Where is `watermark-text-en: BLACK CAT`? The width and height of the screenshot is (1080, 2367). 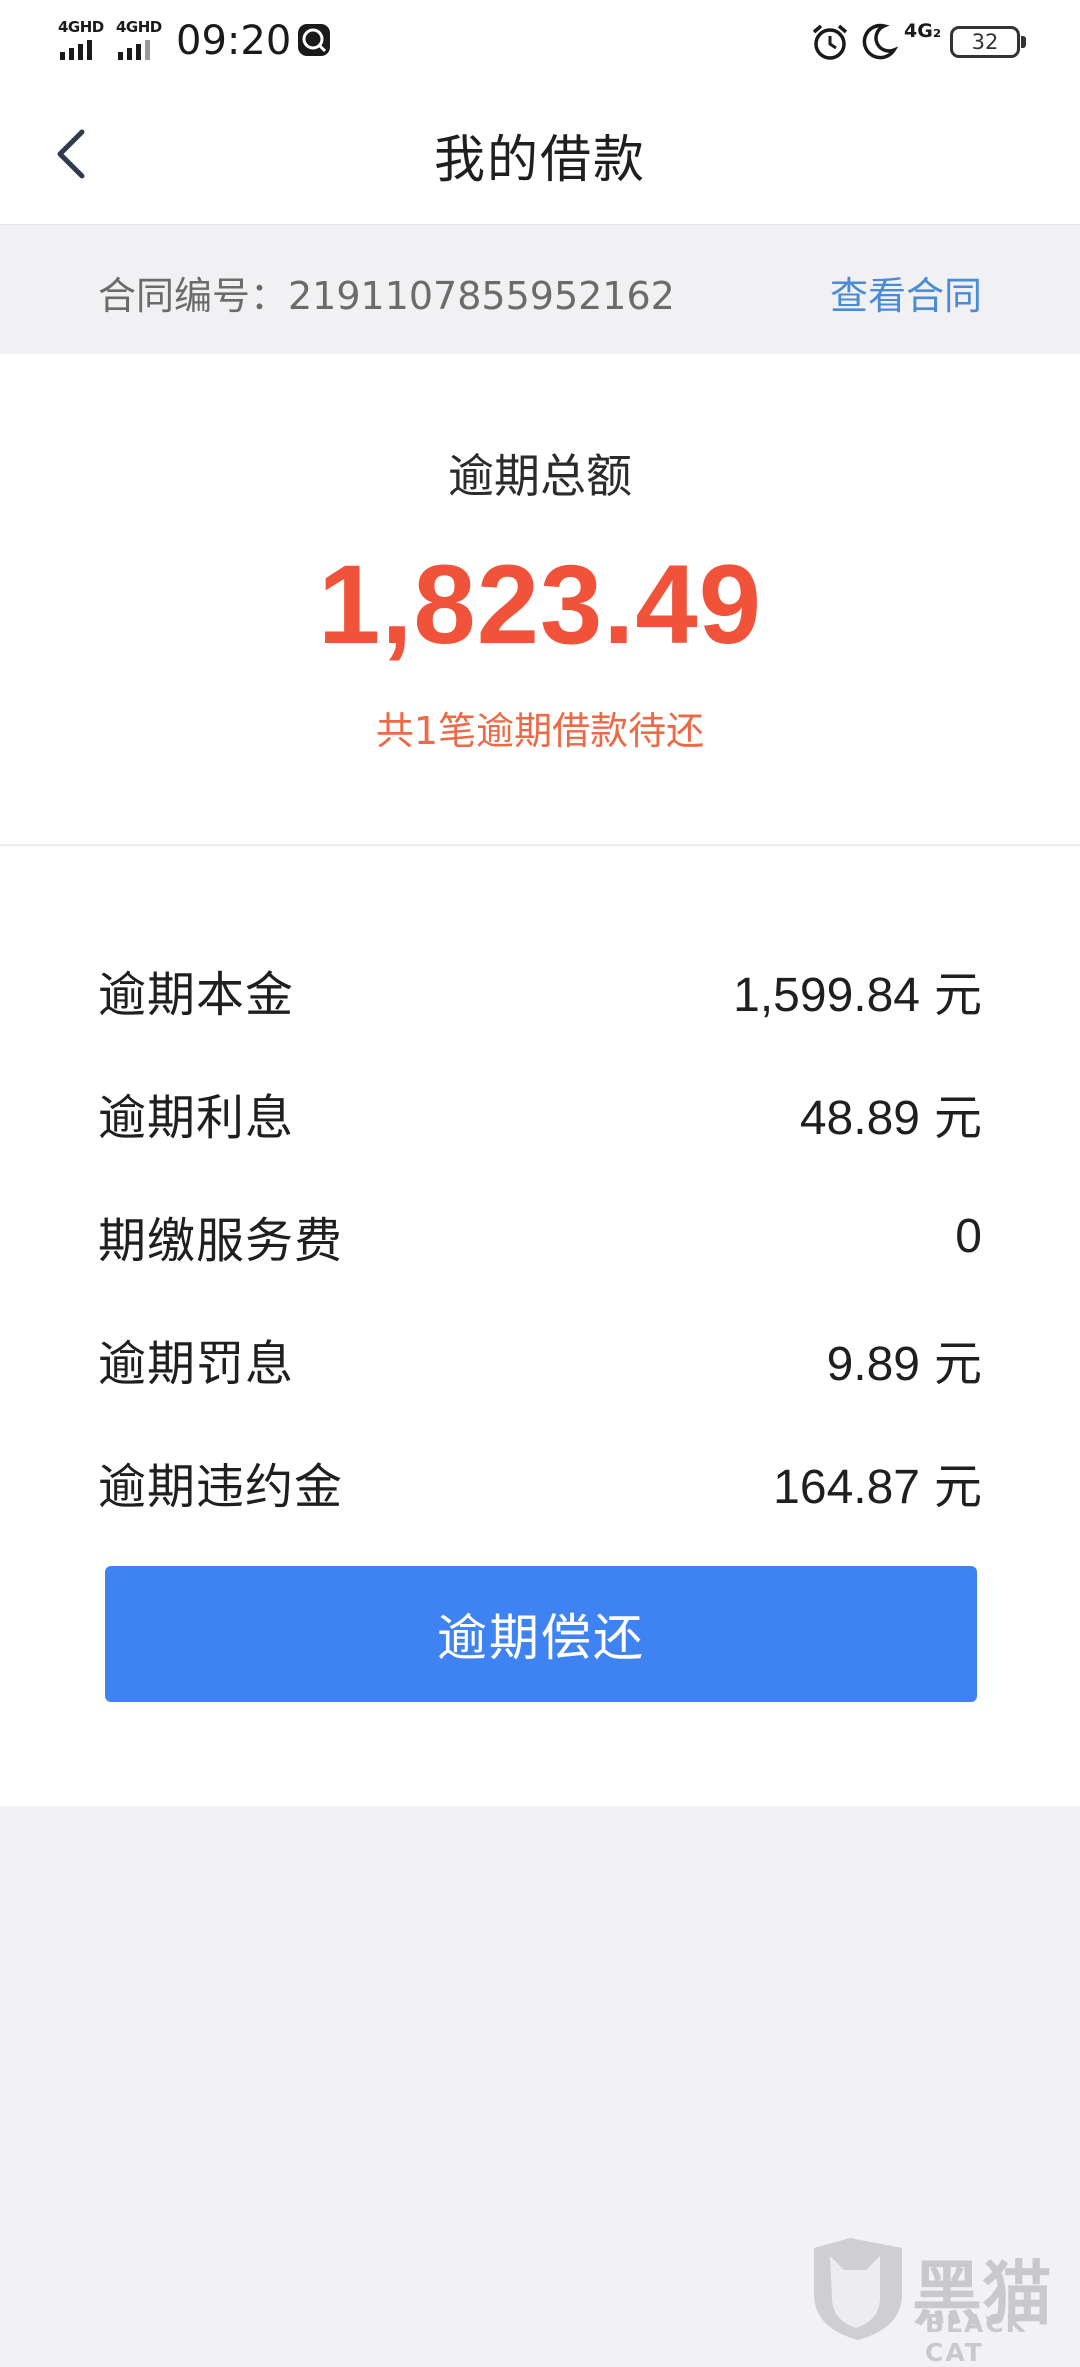 watermark-text-en: BLACK CAT is located at coordinates (976, 2338).